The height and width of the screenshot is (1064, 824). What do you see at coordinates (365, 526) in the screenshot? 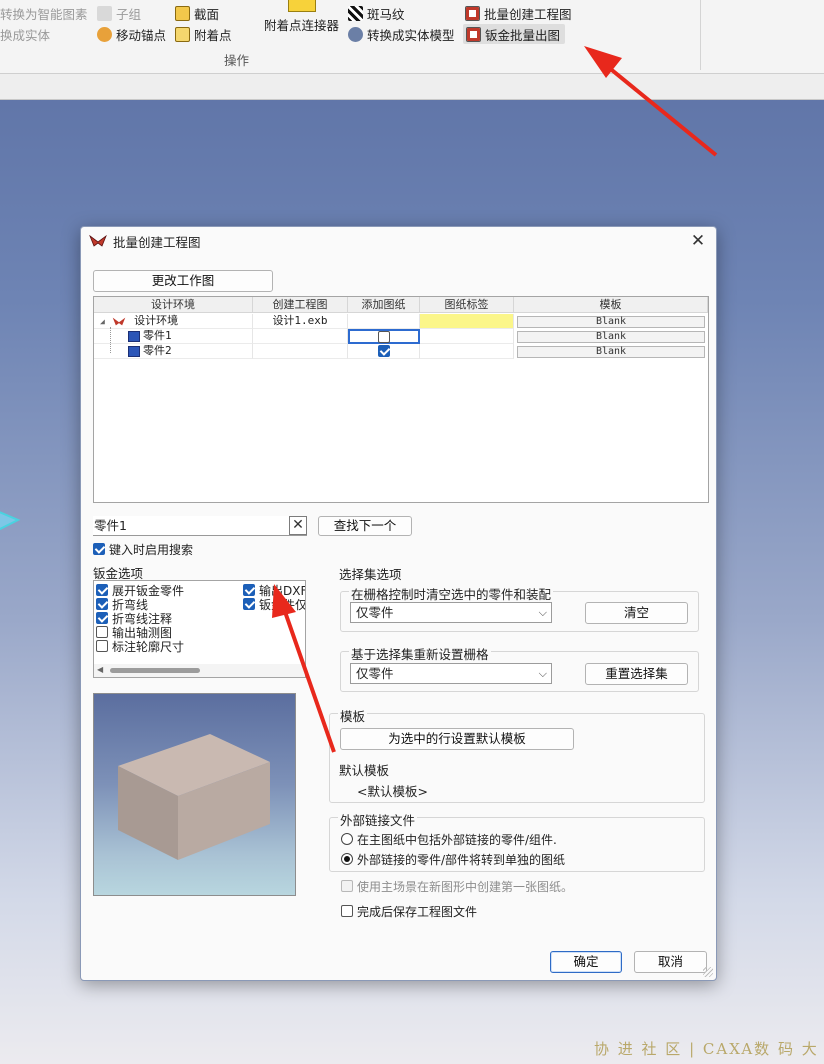
I see `find-next-button: 查找下一个` at bounding box center [365, 526].